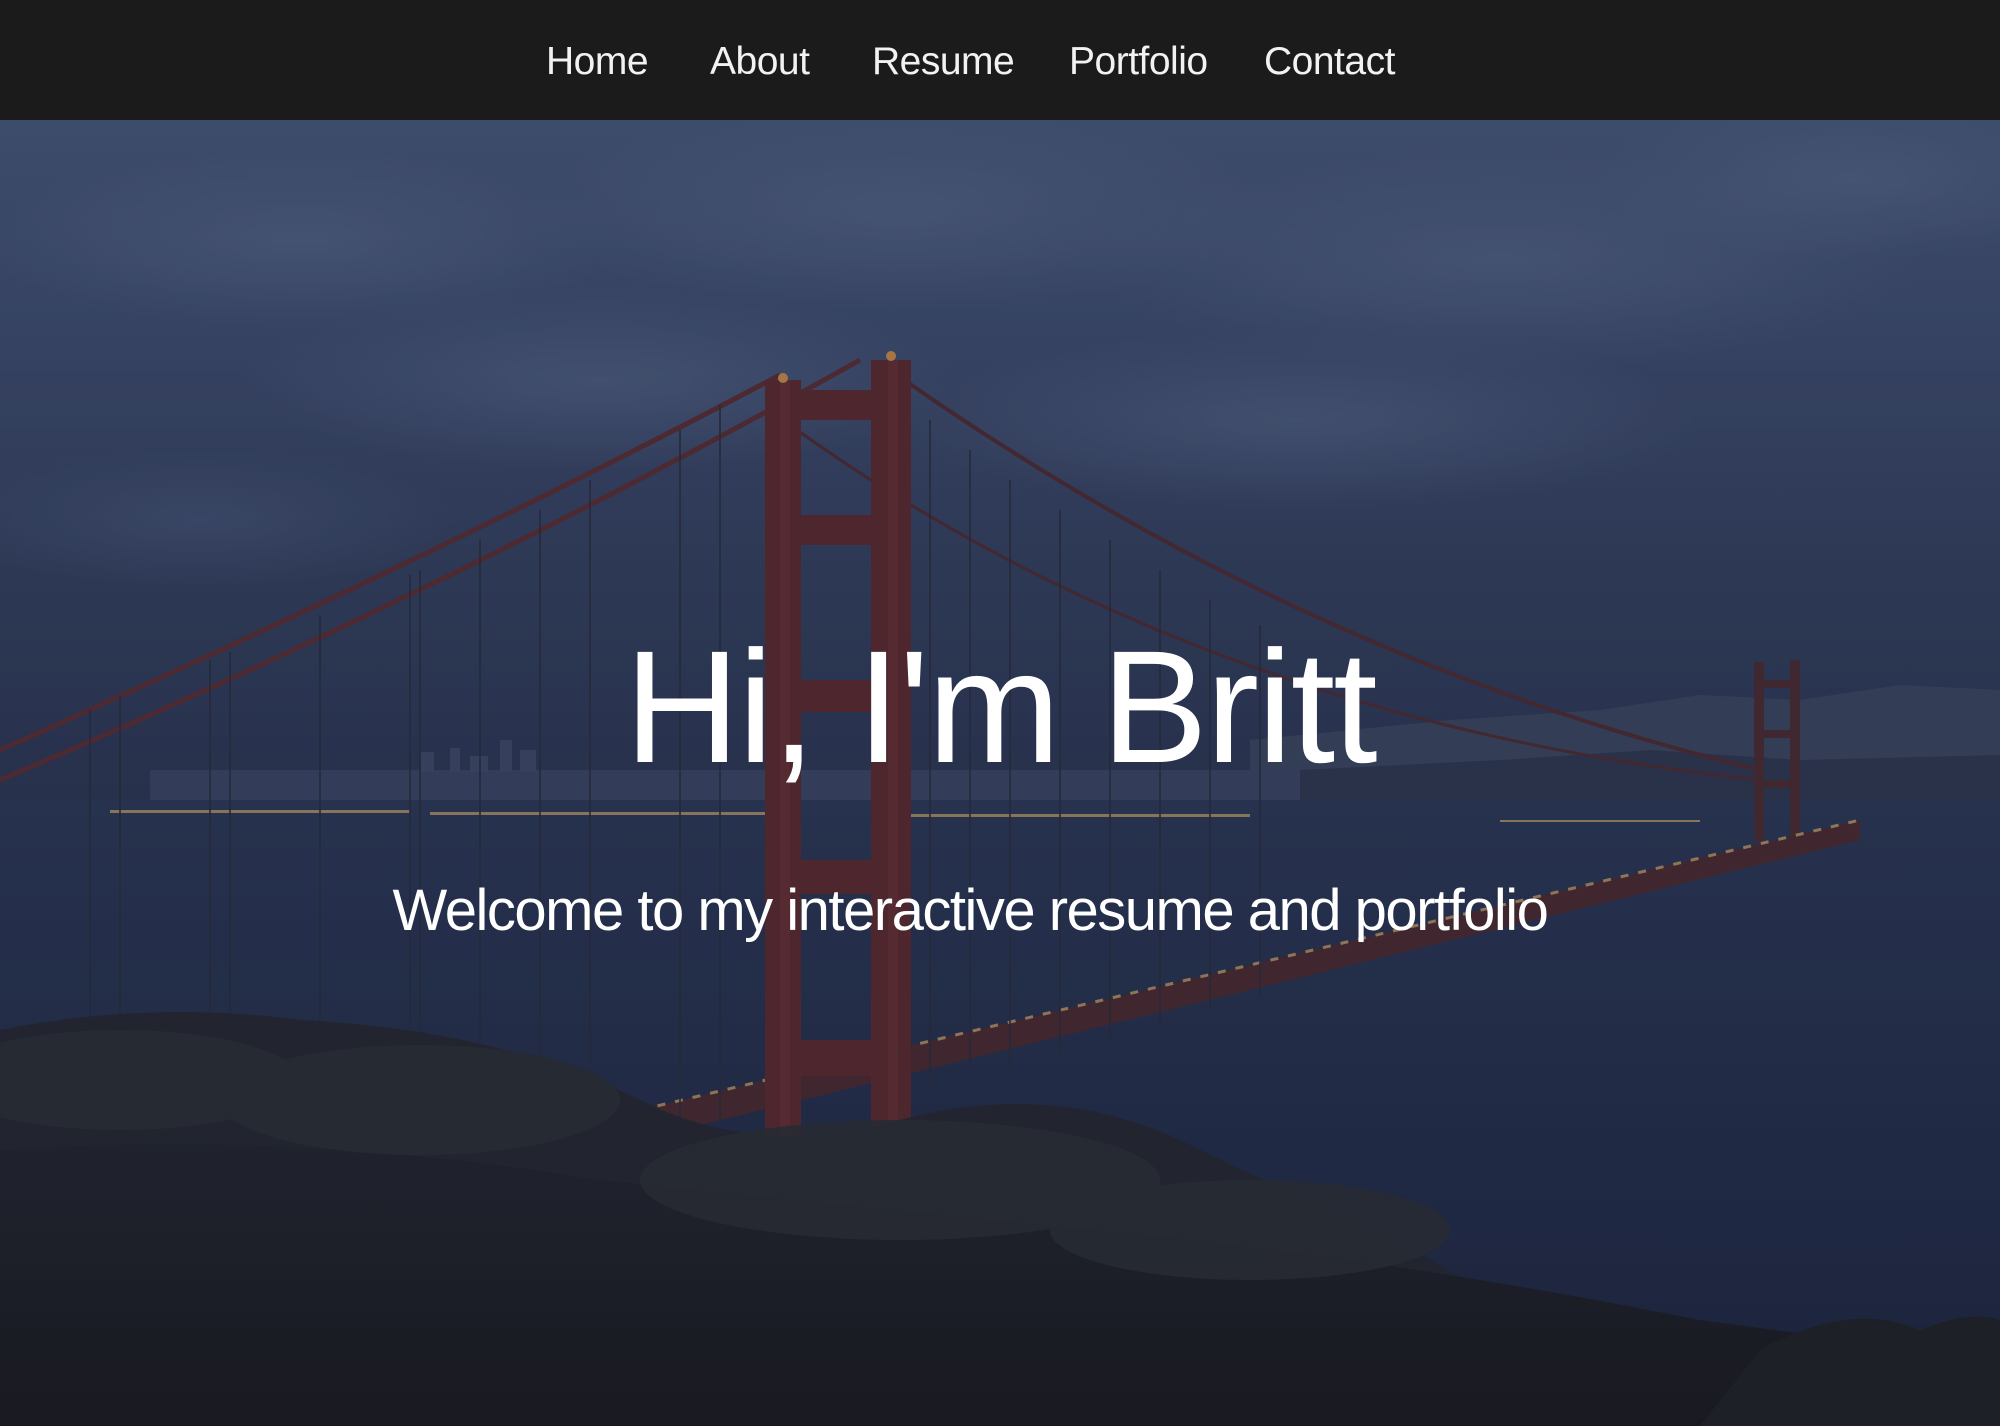 The height and width of the screenshot is (1426, 2000). Describe the element at coordinates (1329, 60) in the screenshot. I see `nav-link-contact: Contact` at that location.